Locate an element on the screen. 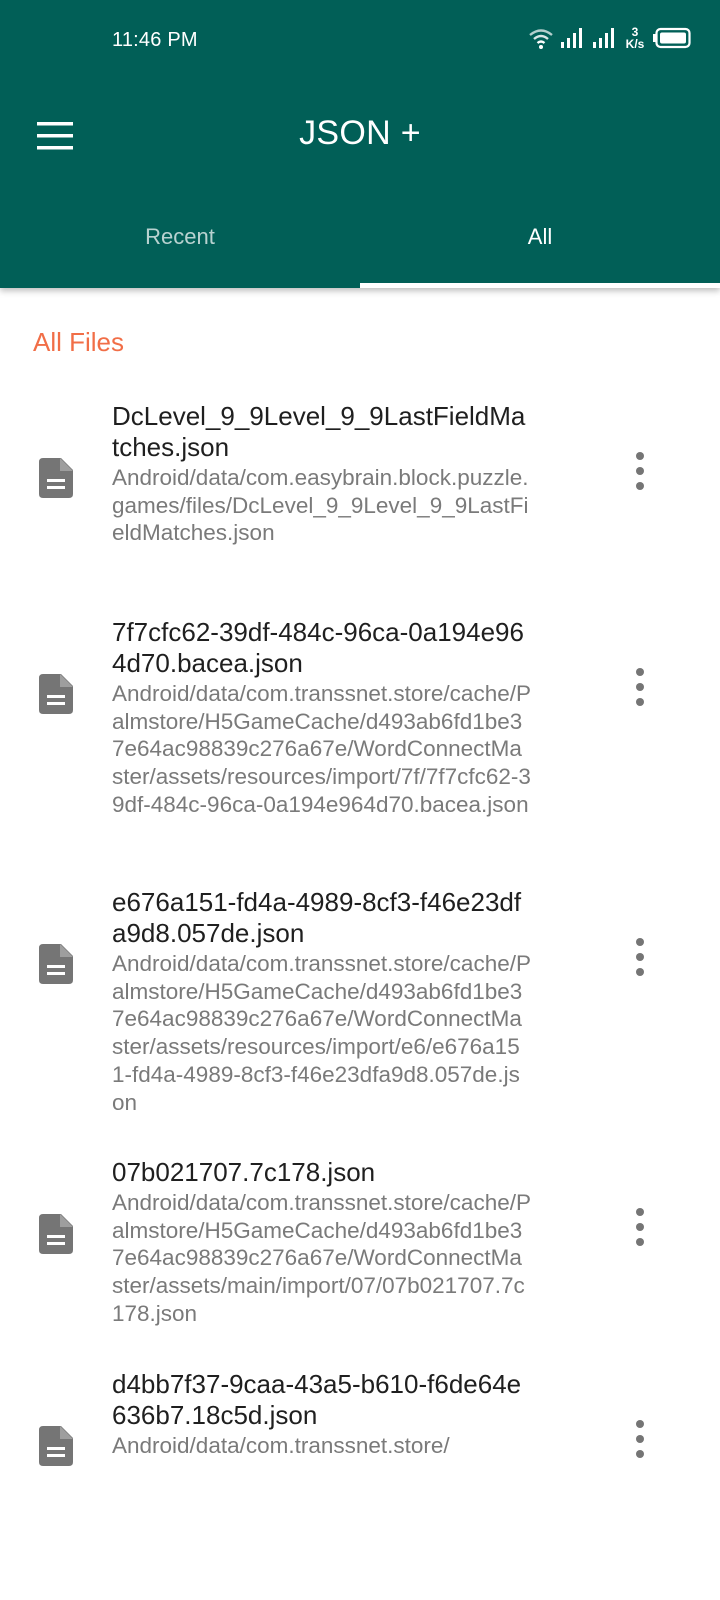  tab-all: All is located at coordinates (540, 242).